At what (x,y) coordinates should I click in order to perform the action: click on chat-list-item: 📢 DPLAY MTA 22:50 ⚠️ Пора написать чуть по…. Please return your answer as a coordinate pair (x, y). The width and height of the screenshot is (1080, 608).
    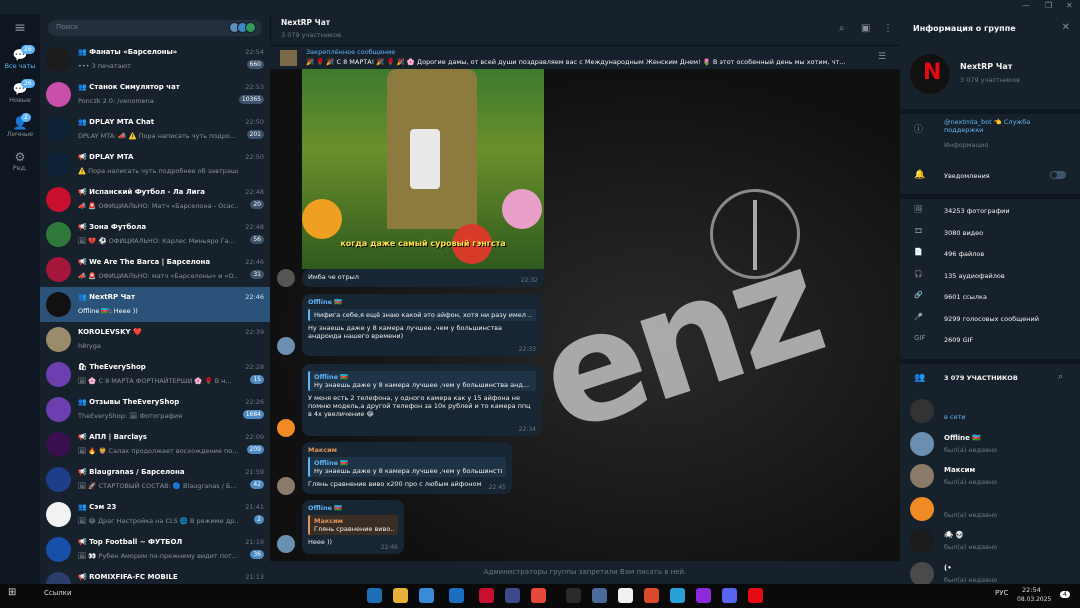
    Looking at the image, I should click on (155, 164).